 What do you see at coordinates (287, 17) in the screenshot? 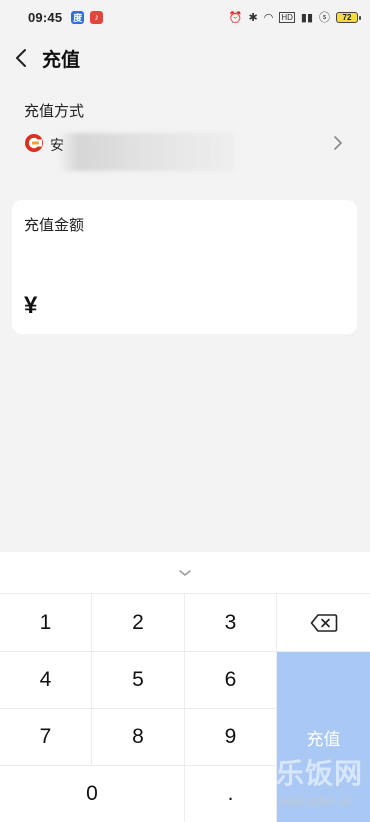
I see `hd-icon: HD` at bounding box center [287, 17].